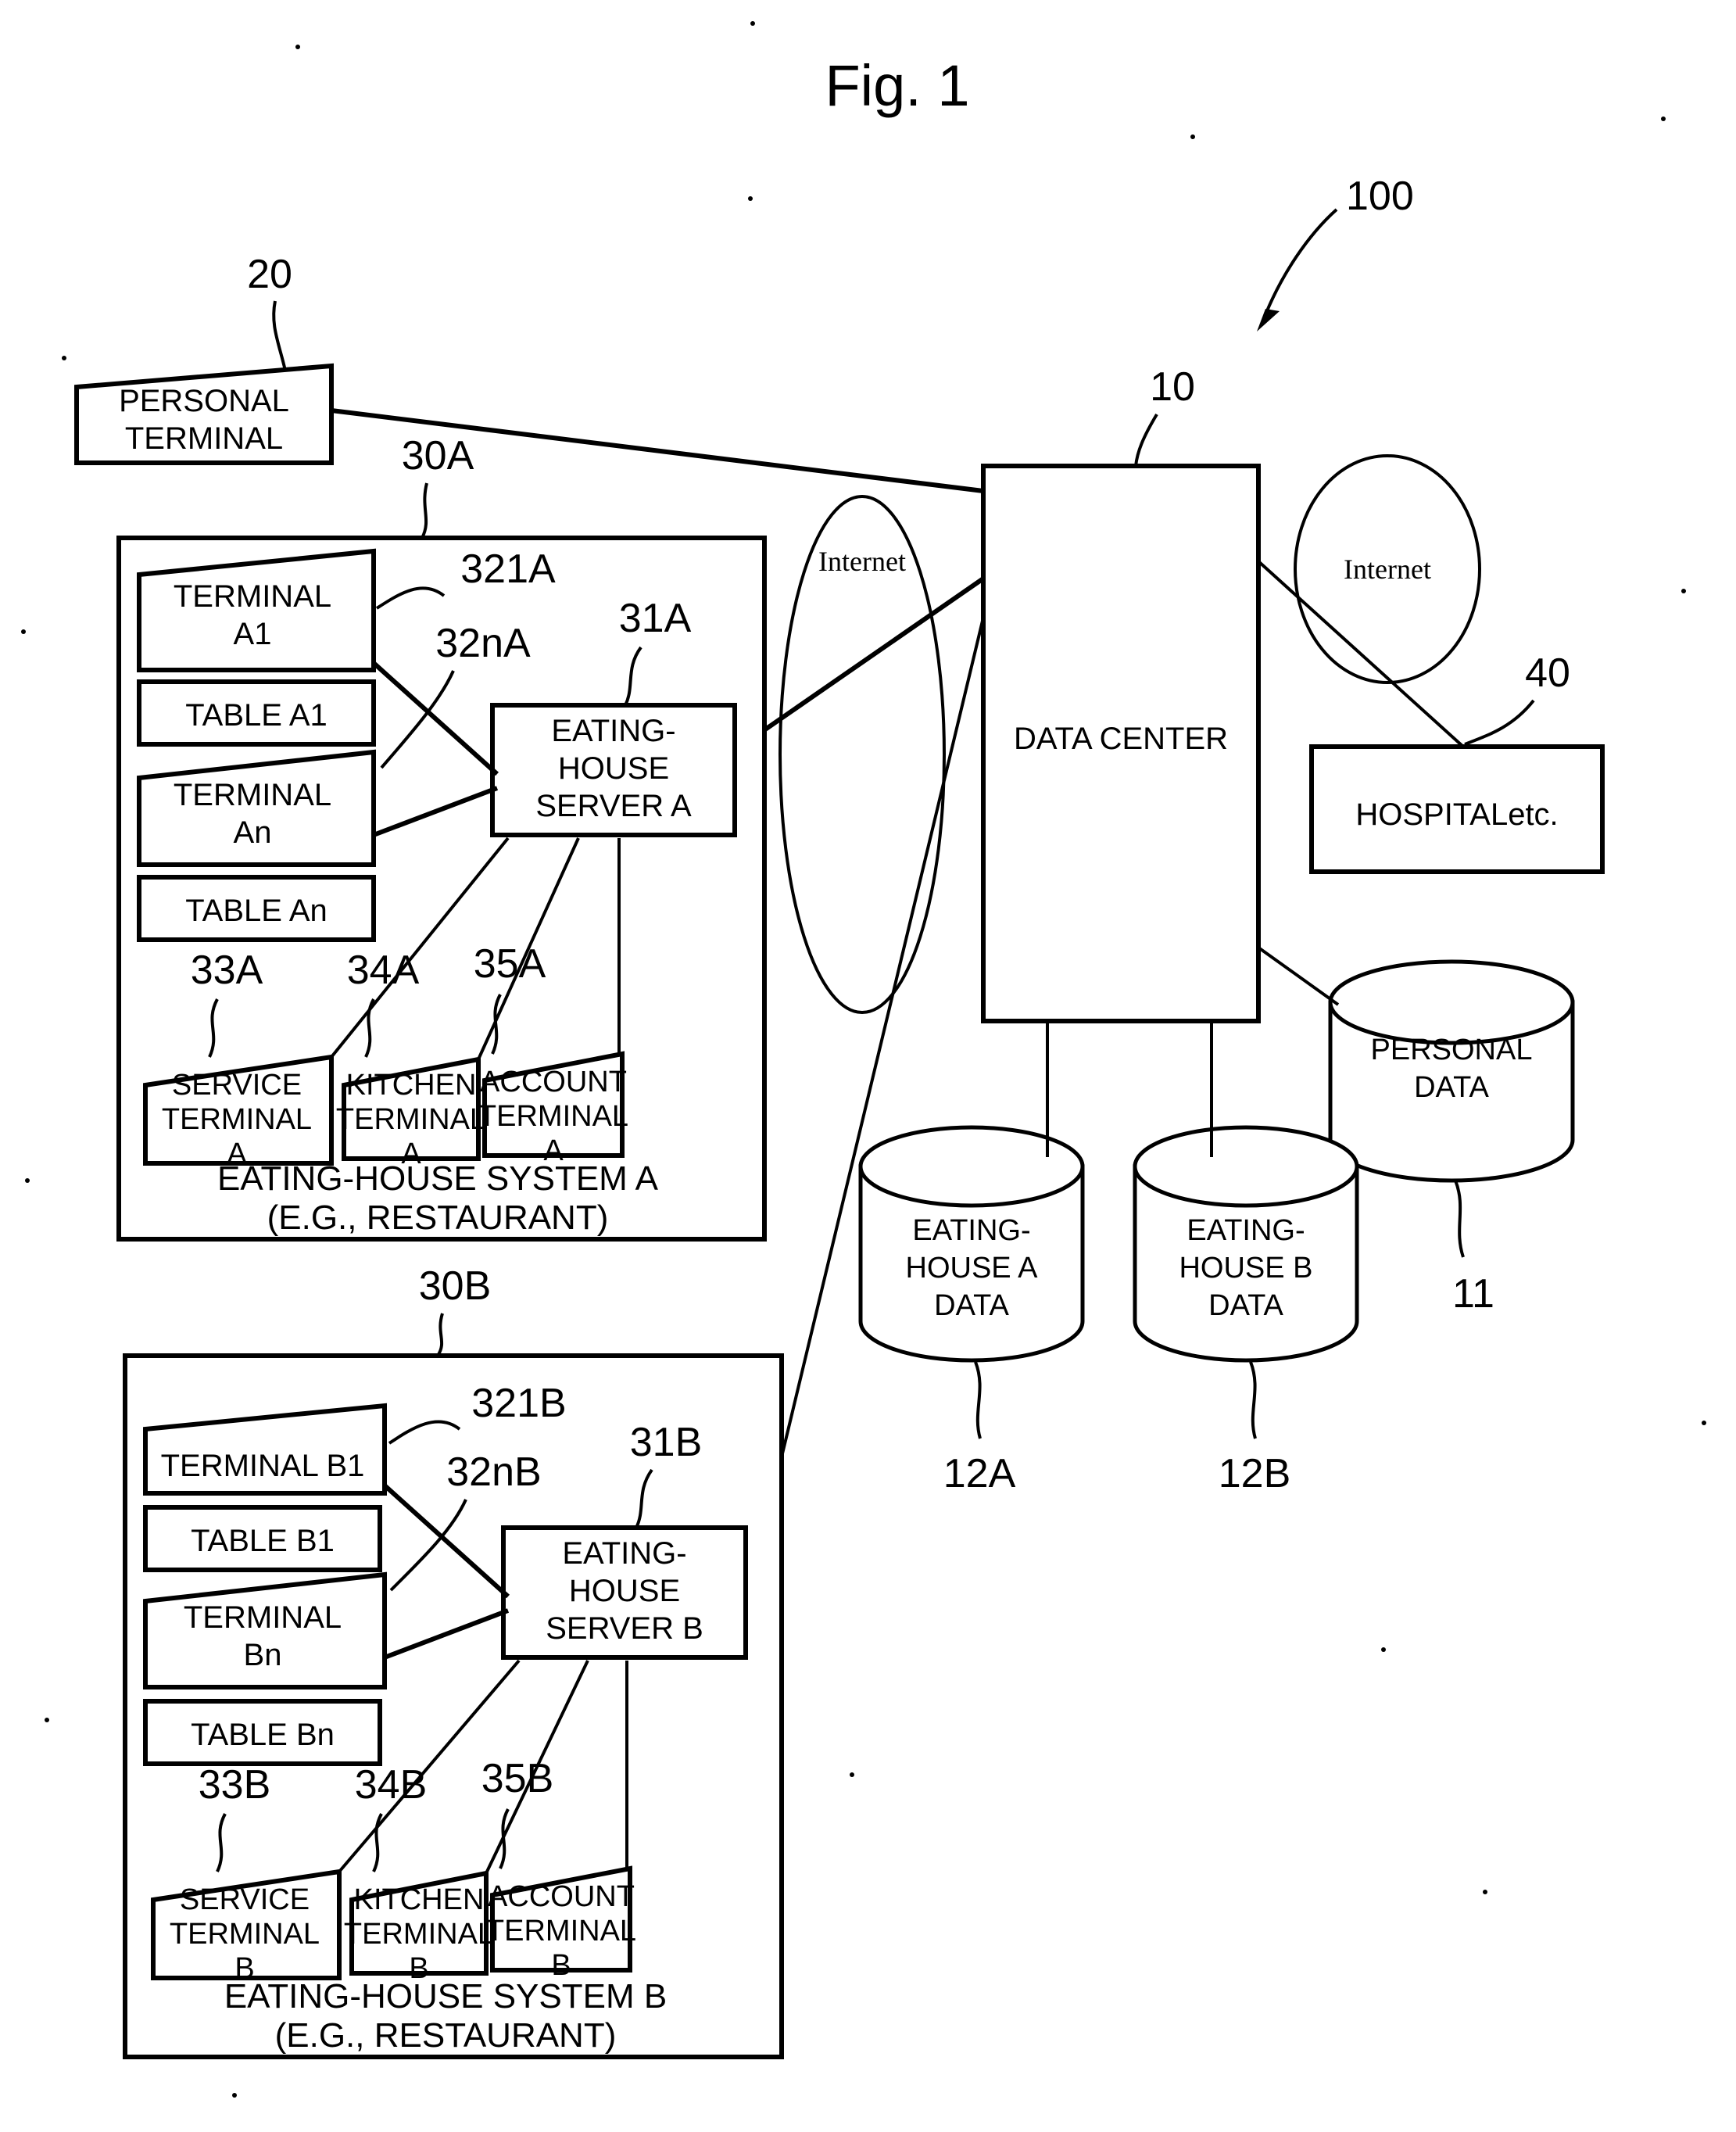 The image size is (1736, 2132). What do you see at coordinates (438, 455) in the screenshot?
I see `ref-30A-label: 30A` at bounding box center [438, 455].